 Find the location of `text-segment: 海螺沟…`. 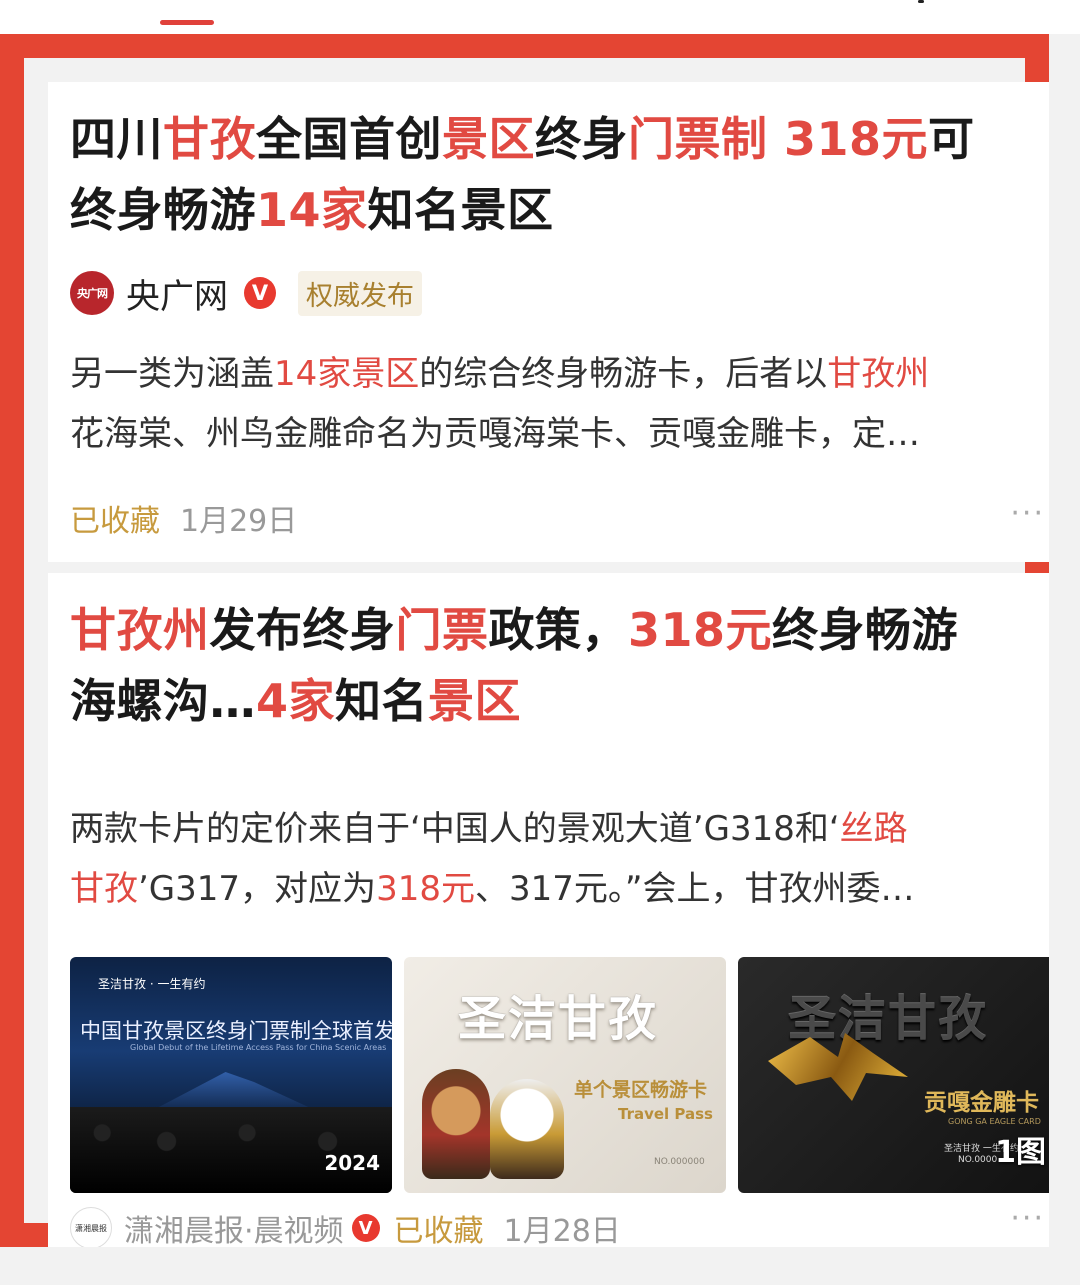

text-segment: 海螺沟… is located at coordinates (163, 701).